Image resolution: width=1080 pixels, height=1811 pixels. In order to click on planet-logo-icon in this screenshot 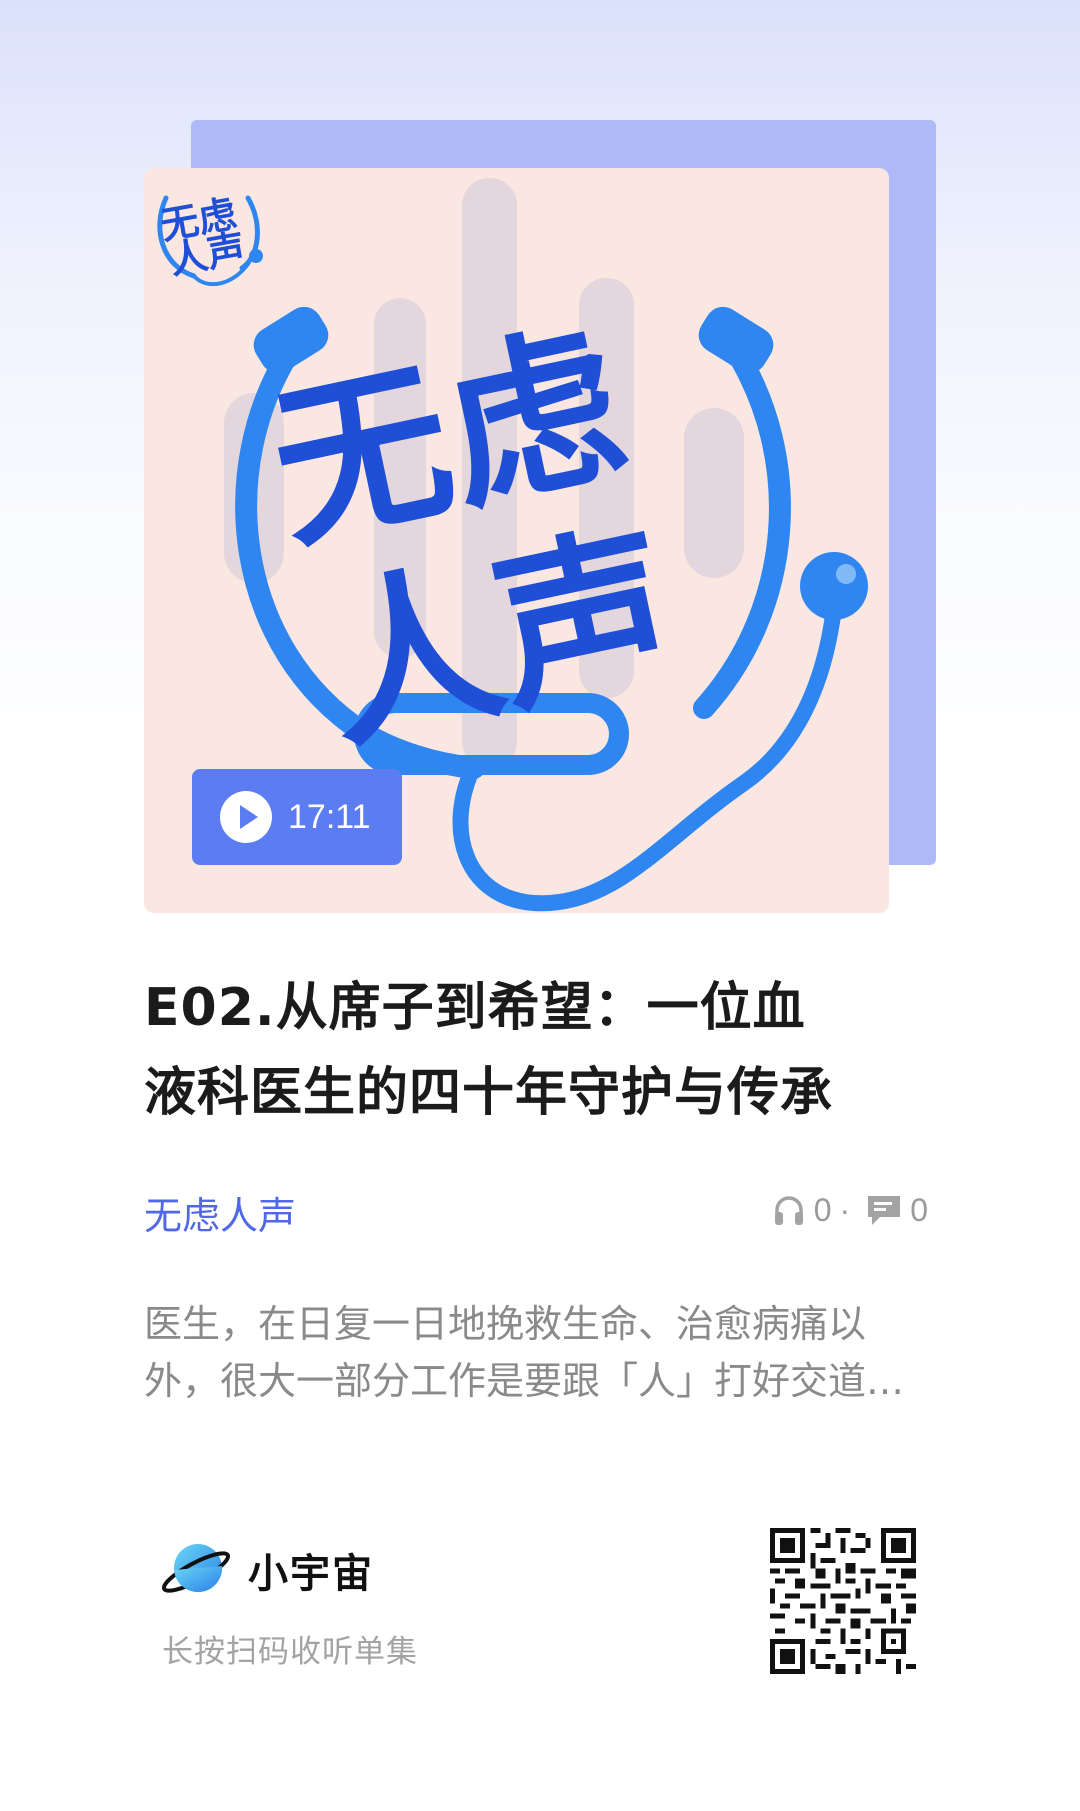, I will do `click(196, 1568)`.